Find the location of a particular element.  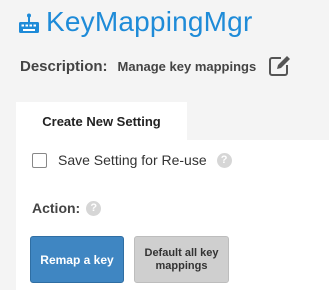

description-value: Manage key mappings is located at coordinates (187, 66).